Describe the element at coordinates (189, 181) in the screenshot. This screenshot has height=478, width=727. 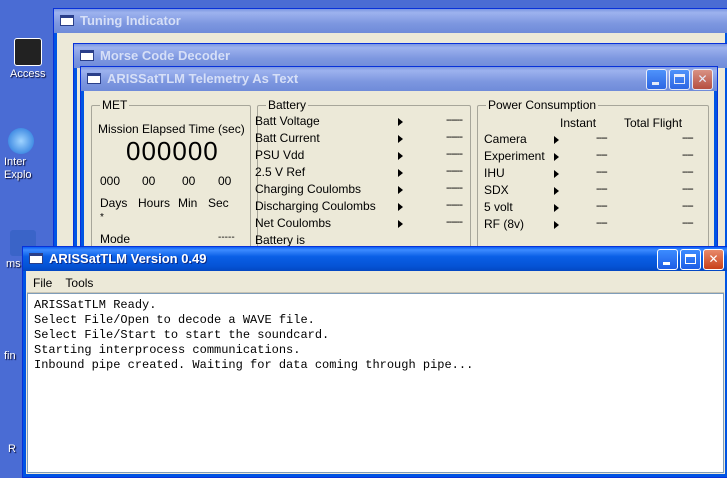
I see `met-min-value: 00` at that location.